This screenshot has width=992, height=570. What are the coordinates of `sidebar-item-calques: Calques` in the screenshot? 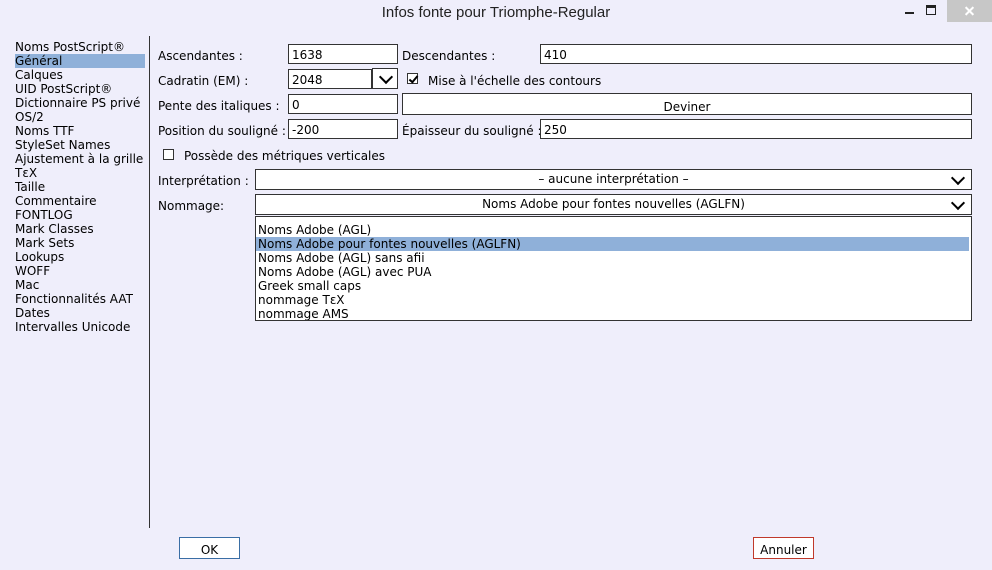 It's located at (80, 75).